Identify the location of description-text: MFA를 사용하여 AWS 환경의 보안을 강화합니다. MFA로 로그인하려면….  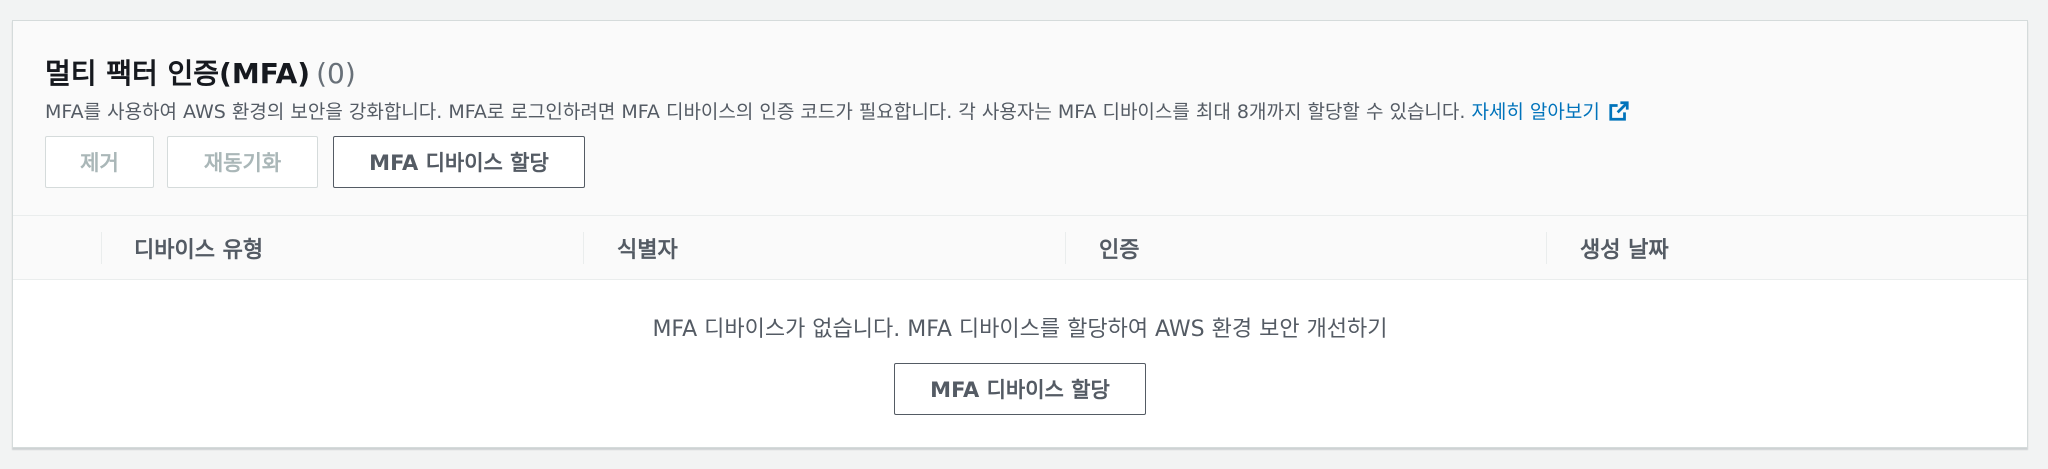
(755, 112).